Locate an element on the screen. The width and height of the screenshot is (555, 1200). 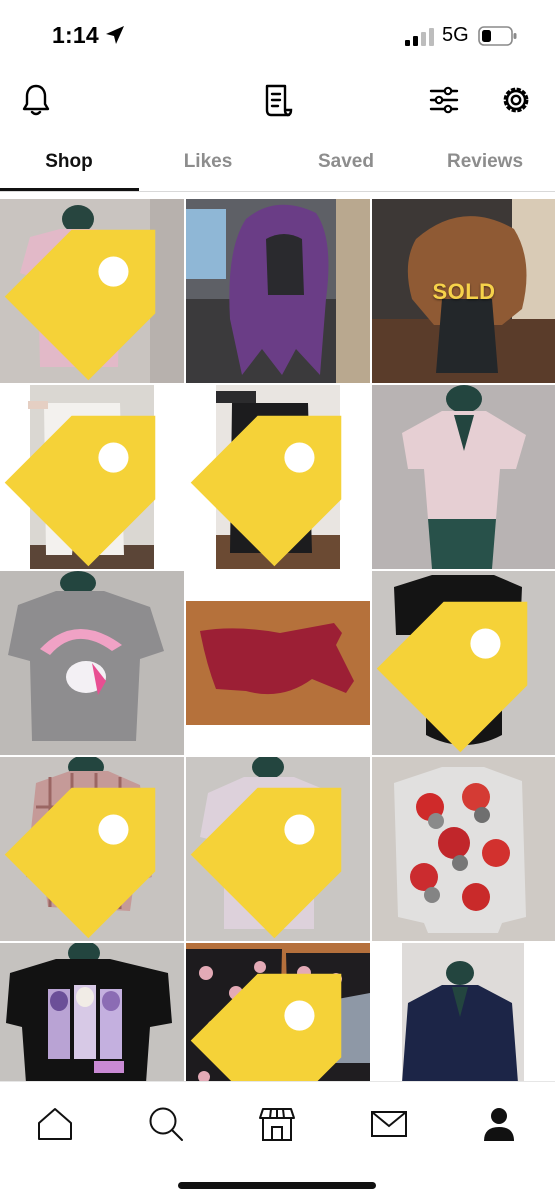
profile-tabs: Shop Likes Saved Reviews is located at coordinates (277, 166).